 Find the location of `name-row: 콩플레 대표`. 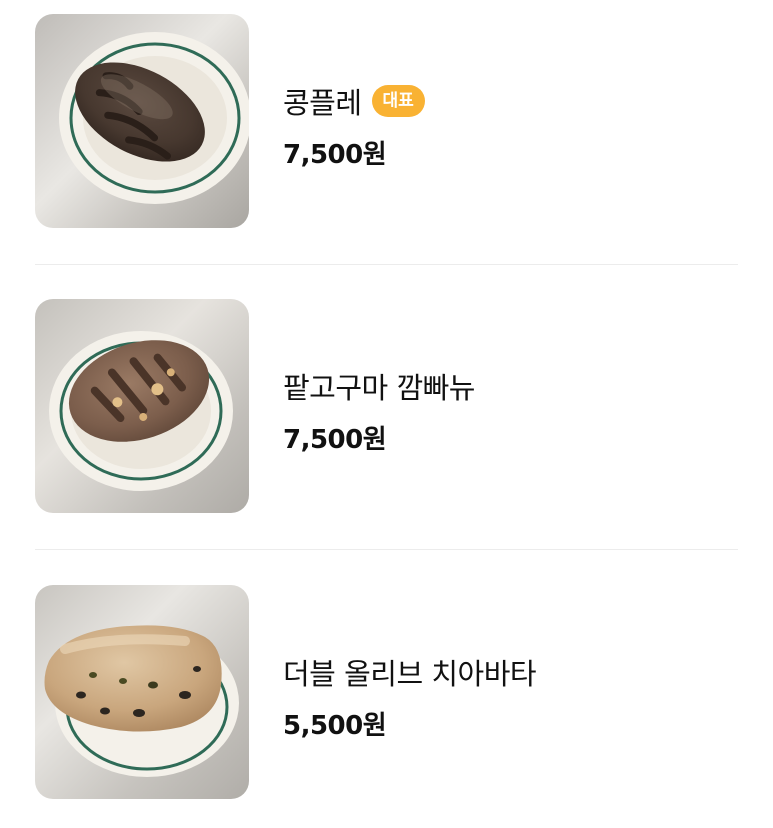

name-row: 콩플레 대표 is located at coordinates (354, 101).